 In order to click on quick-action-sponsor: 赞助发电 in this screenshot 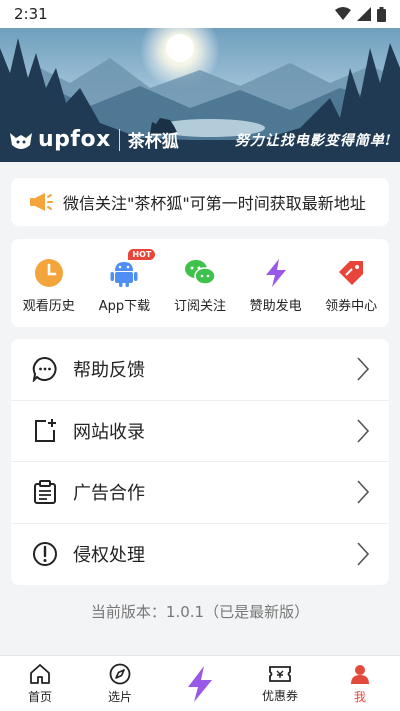, I will do `click(276, 285)`.